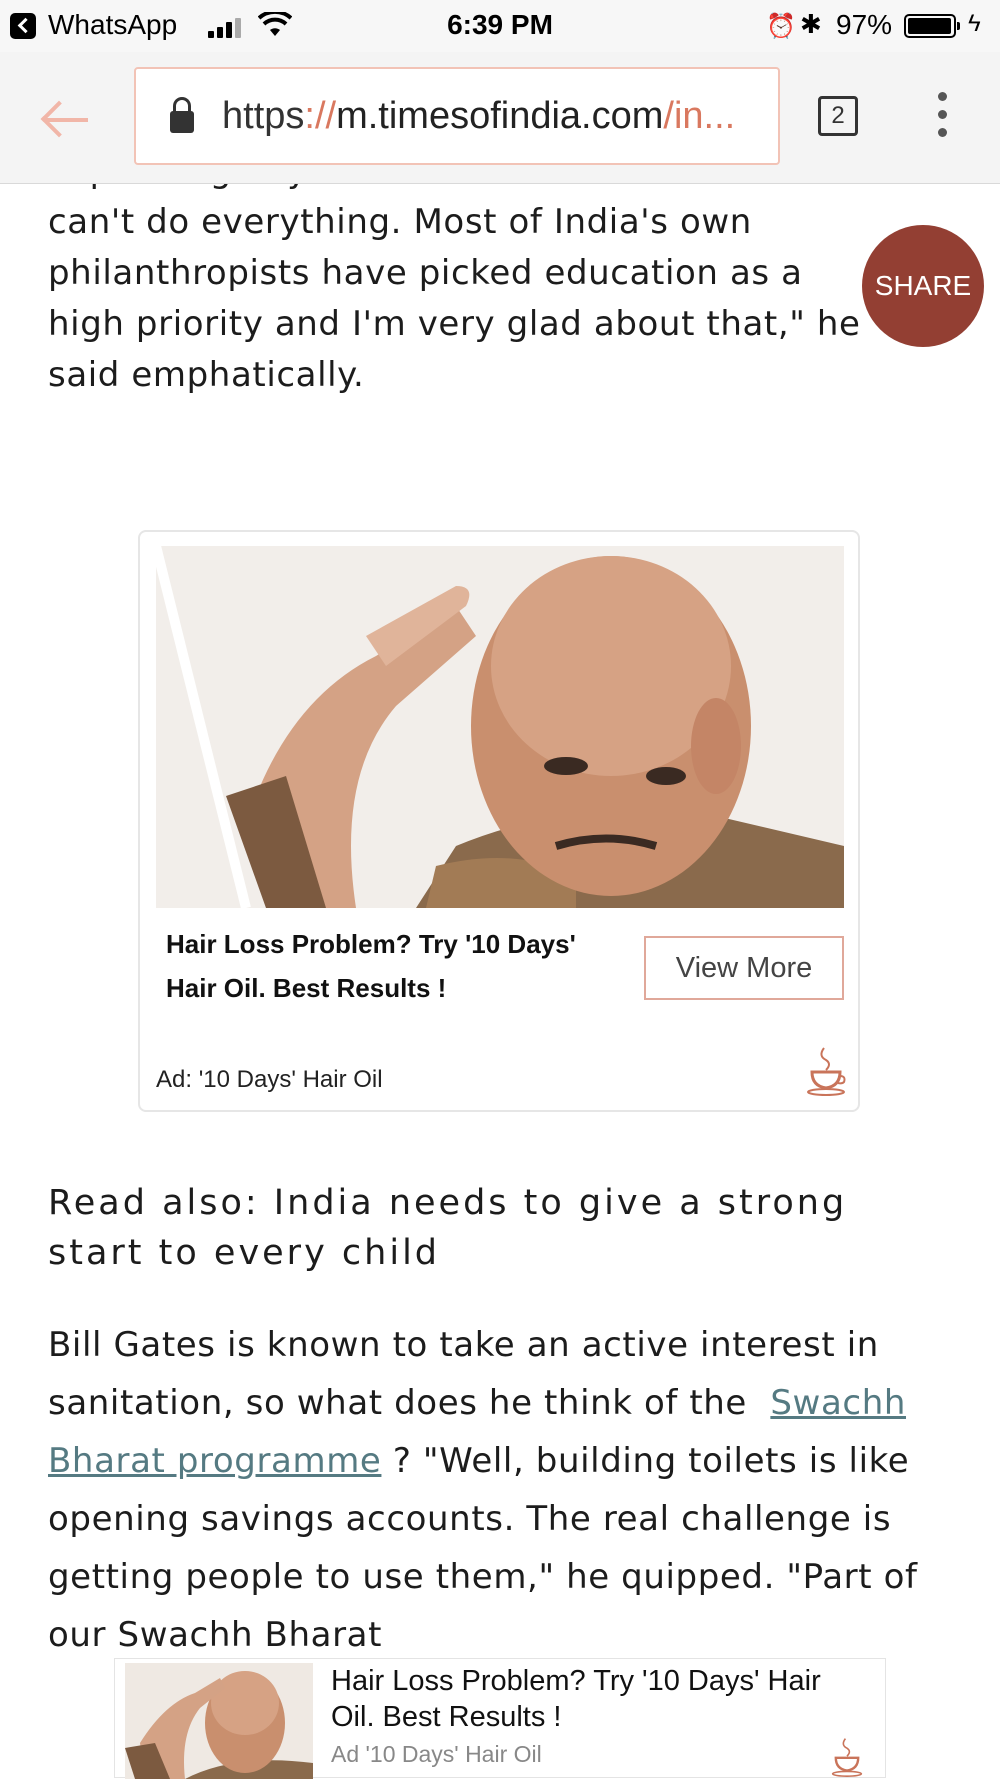 This screenshot has width=1000, height=1779. Describe the element at coordinates (864, 24) in the screenshot. I see `battery-percent: 97%` at that location.